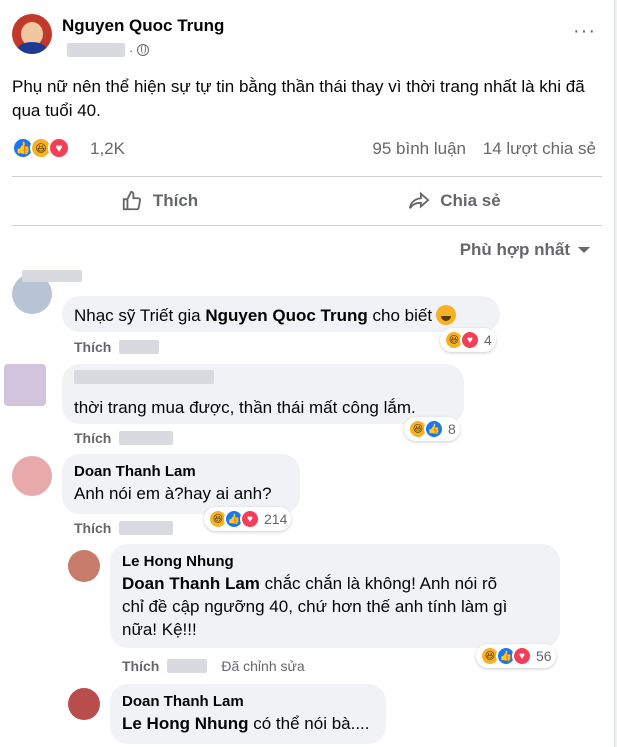 The image size is (617, 747). I want to click on comment-reactions: 😆 ♥ 4, so click(468, 340).